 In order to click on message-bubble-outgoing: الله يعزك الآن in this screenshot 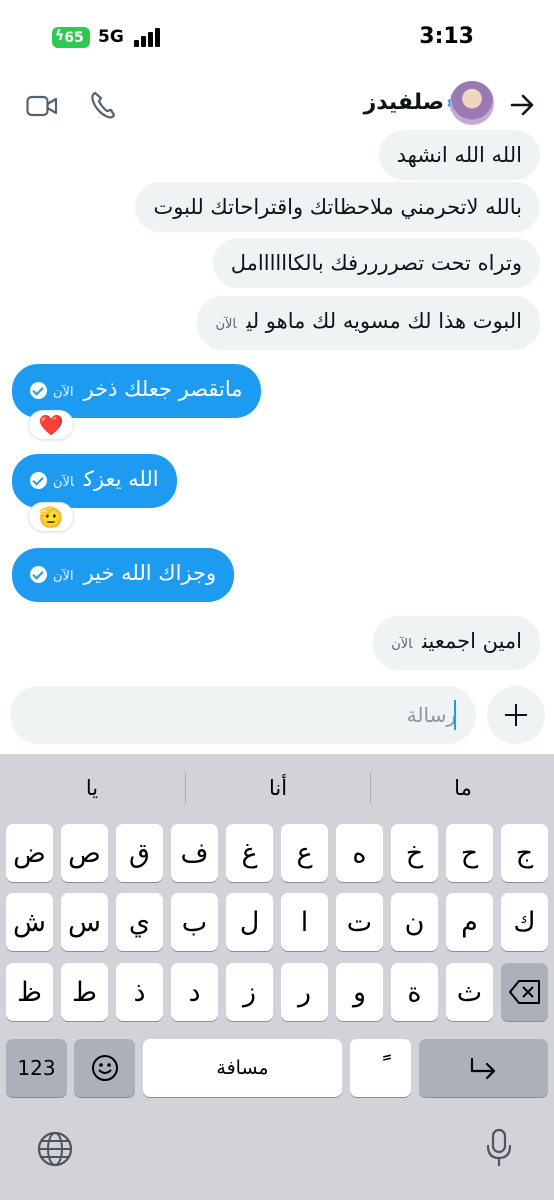, I will do `click(94, 481)`.